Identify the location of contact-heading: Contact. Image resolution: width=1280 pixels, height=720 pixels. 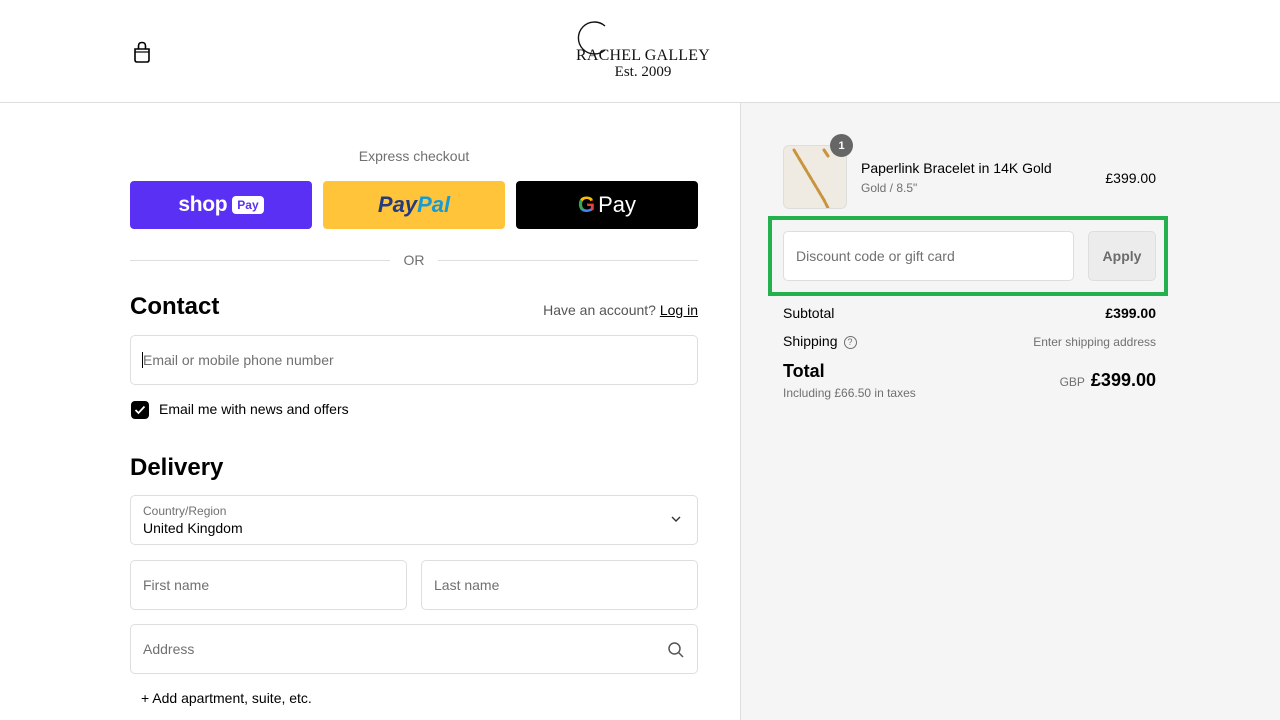
(175, 306).